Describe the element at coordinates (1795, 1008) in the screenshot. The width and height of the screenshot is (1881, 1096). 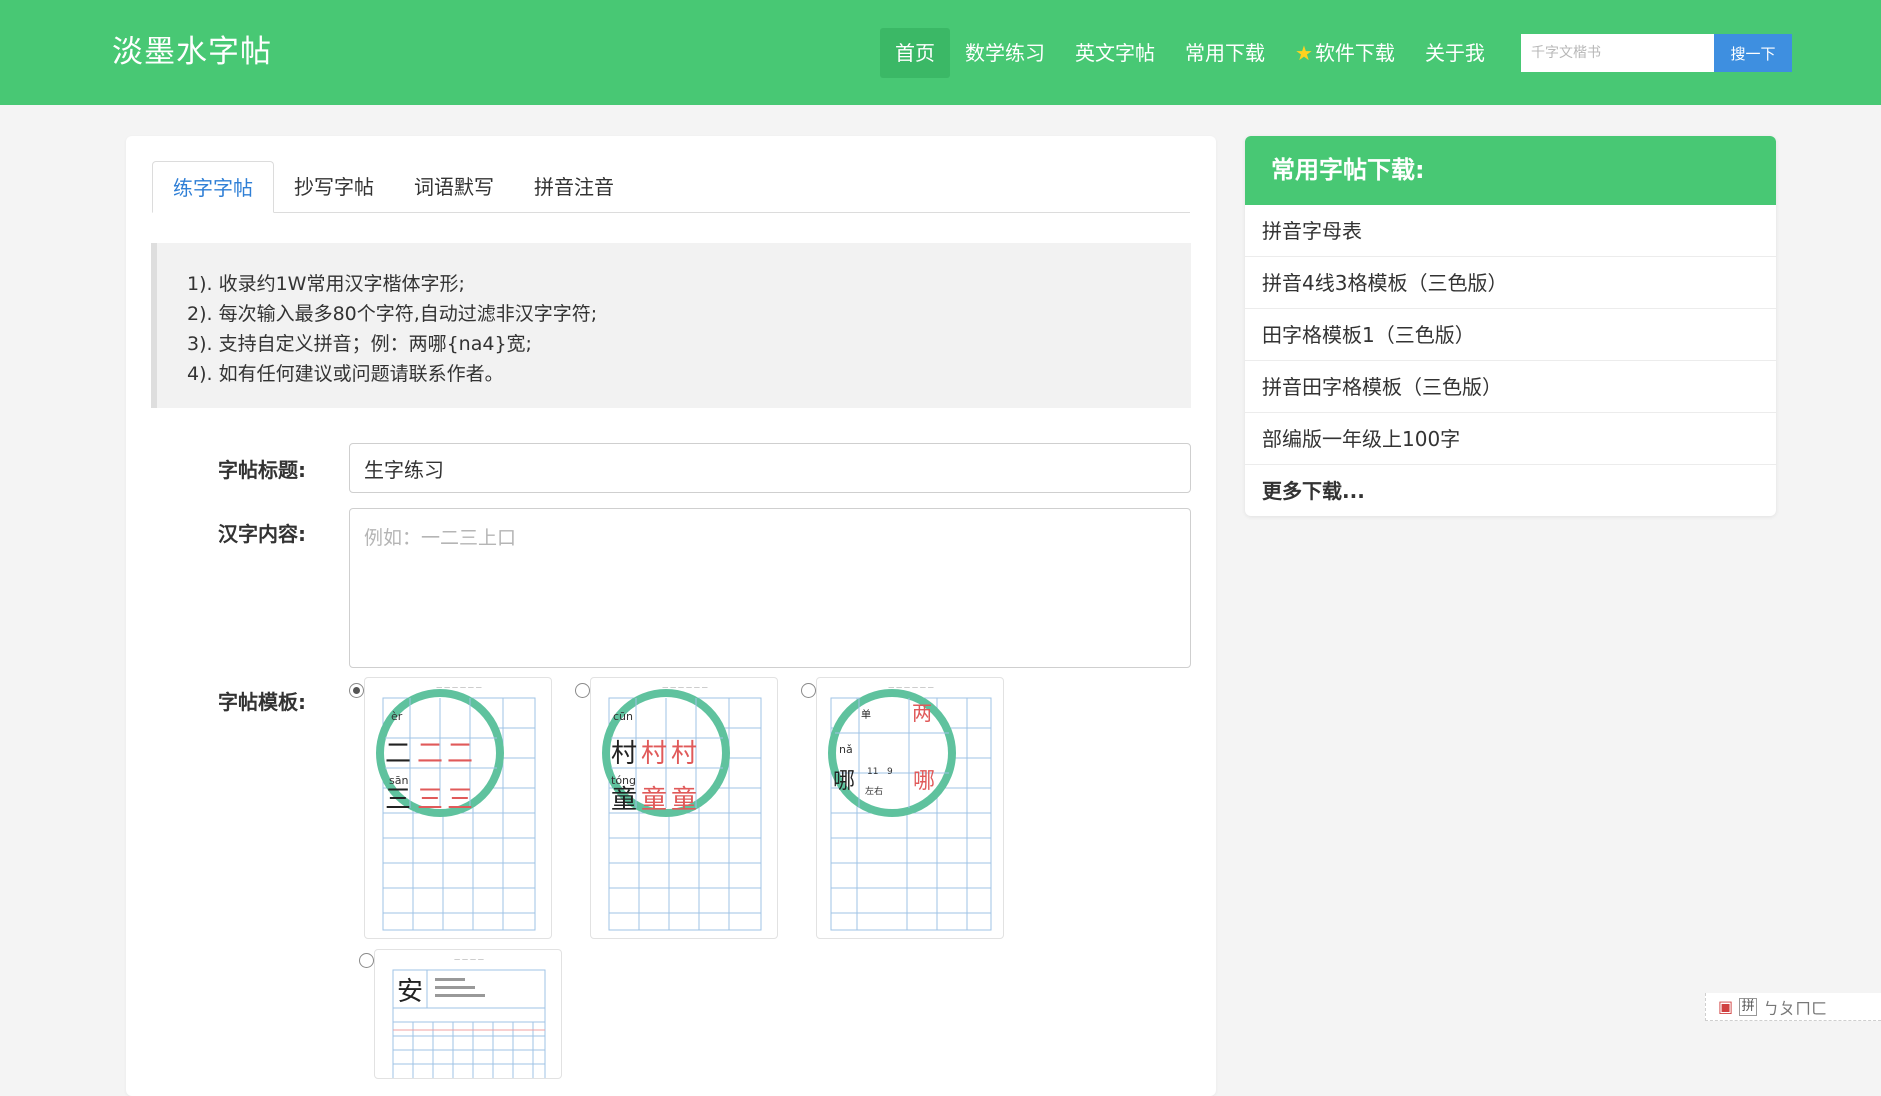
I see `zhuyin-letters: ㄅㄆㄇㄈ` at that location.